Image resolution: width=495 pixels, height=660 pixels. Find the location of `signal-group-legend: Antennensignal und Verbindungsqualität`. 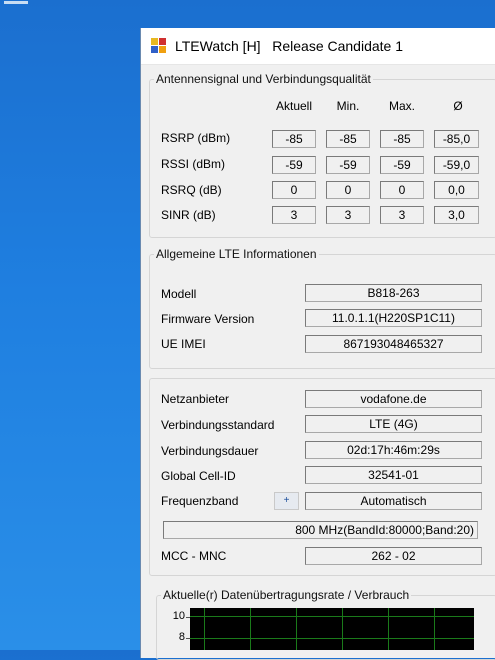

signal-group-legend: Antennensignal und Verbindungsqualität is located at coordinates (263, 79).